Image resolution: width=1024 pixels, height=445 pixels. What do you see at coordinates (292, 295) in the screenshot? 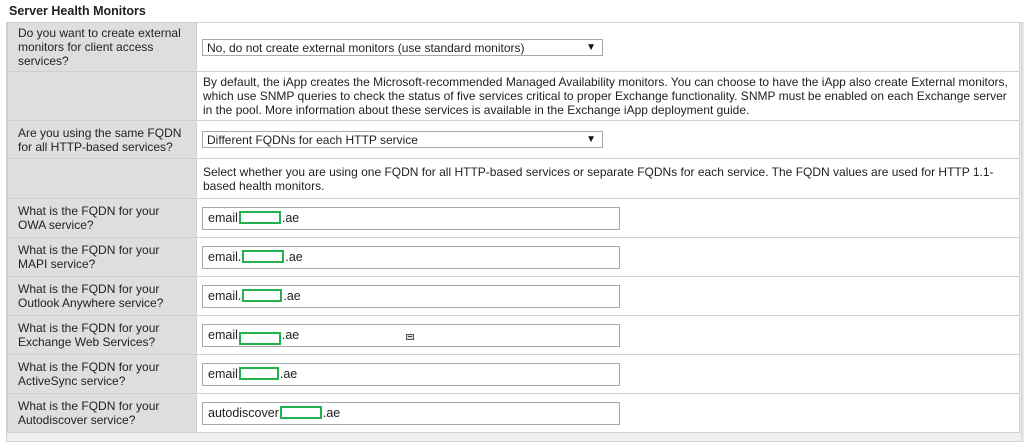
I see `outlook-anywhere-fqdn-suffix: .ae` at bounding box center [292, 295].